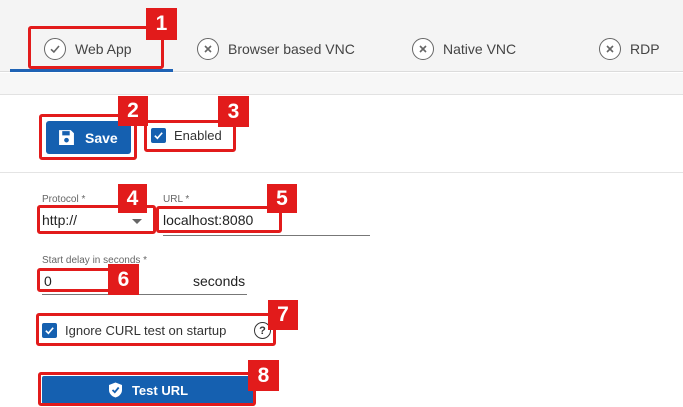 This screenshot has height=407, width=683. What do you see at coordinates (645, 49) in the screenshot?
I see `tab-label: RDP` at bounding box center [645, 49].